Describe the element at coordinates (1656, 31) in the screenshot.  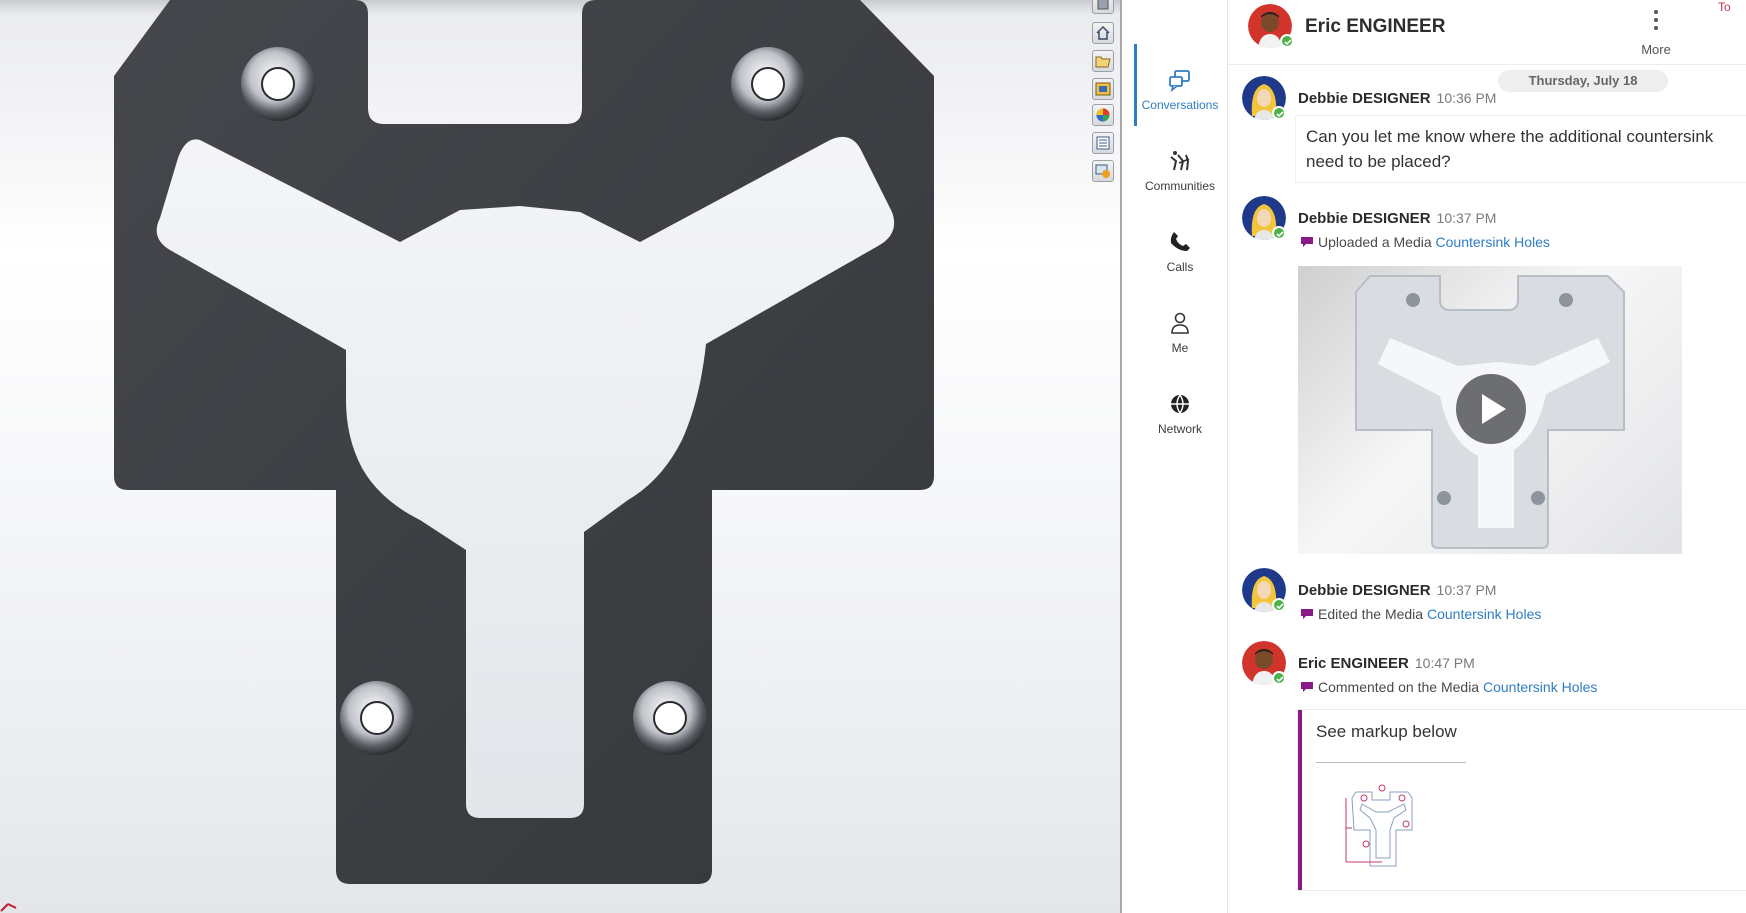
I see `more-button: More` at that location.